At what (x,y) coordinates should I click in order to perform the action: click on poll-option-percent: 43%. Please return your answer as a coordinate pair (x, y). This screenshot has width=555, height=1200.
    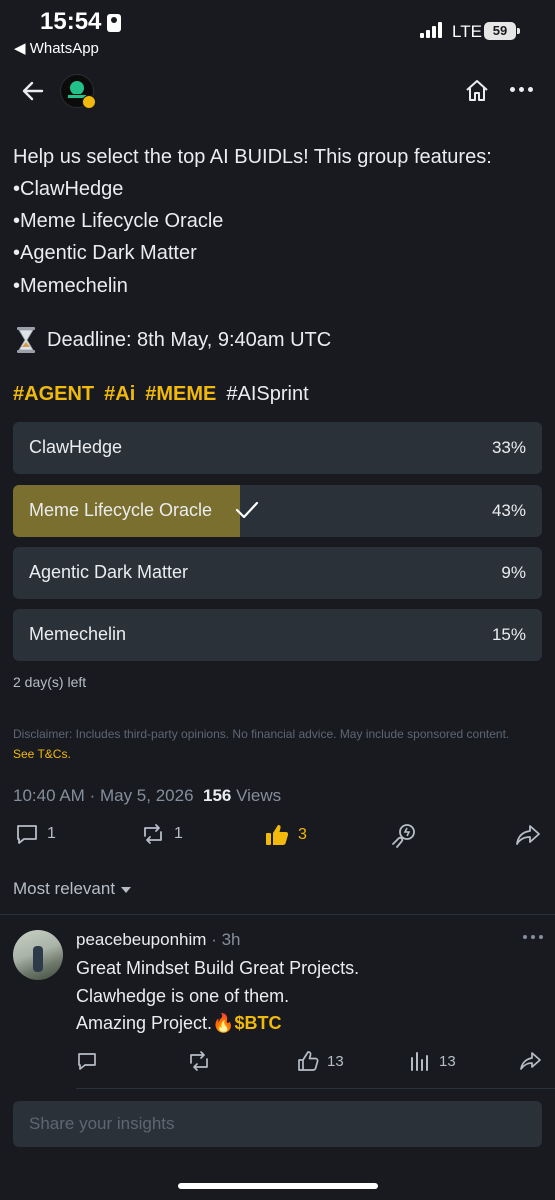
    Looking at the image, I should click on (508, 510).